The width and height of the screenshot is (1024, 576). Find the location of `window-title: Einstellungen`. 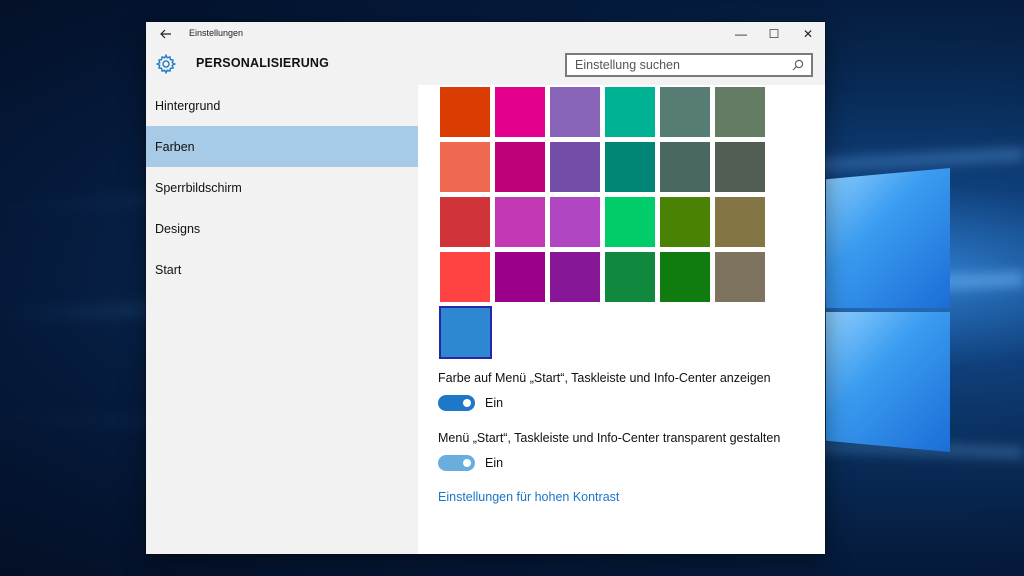

window-title: Einstellungen is located at coordinates (216, 33).